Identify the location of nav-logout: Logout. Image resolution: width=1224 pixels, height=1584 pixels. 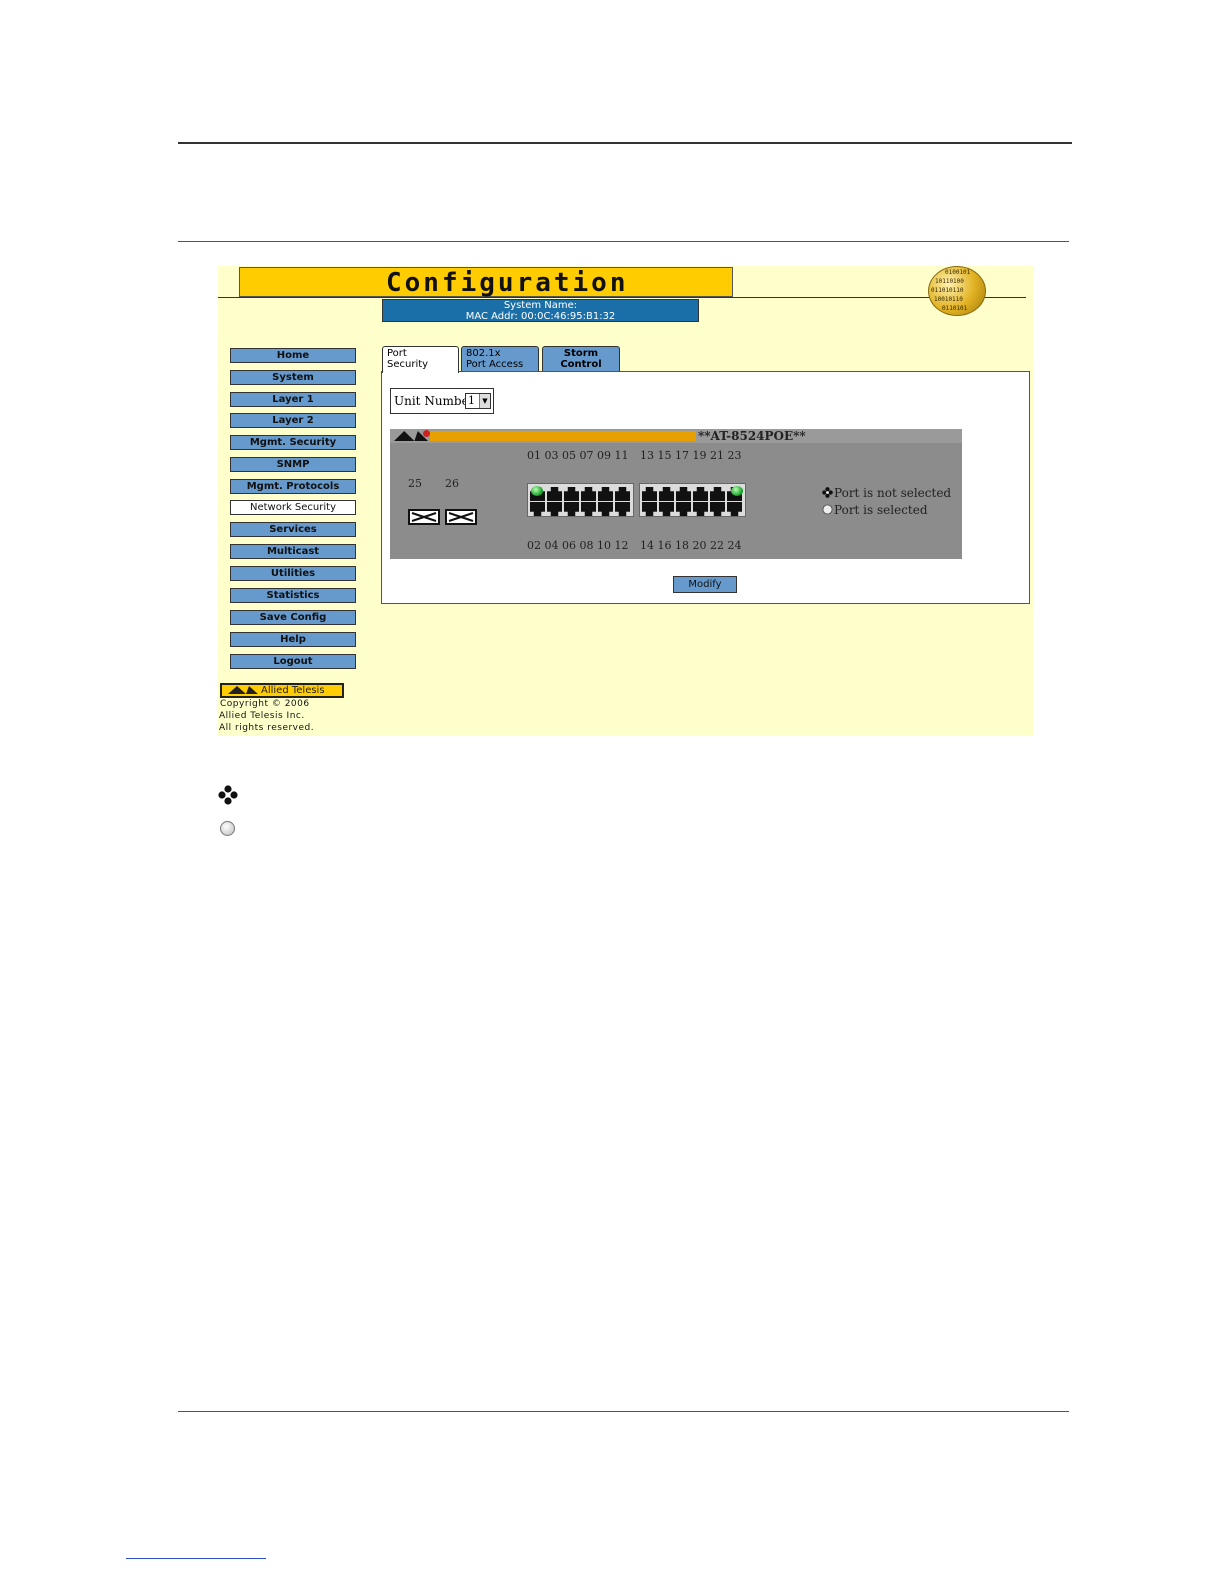
(293, 661).